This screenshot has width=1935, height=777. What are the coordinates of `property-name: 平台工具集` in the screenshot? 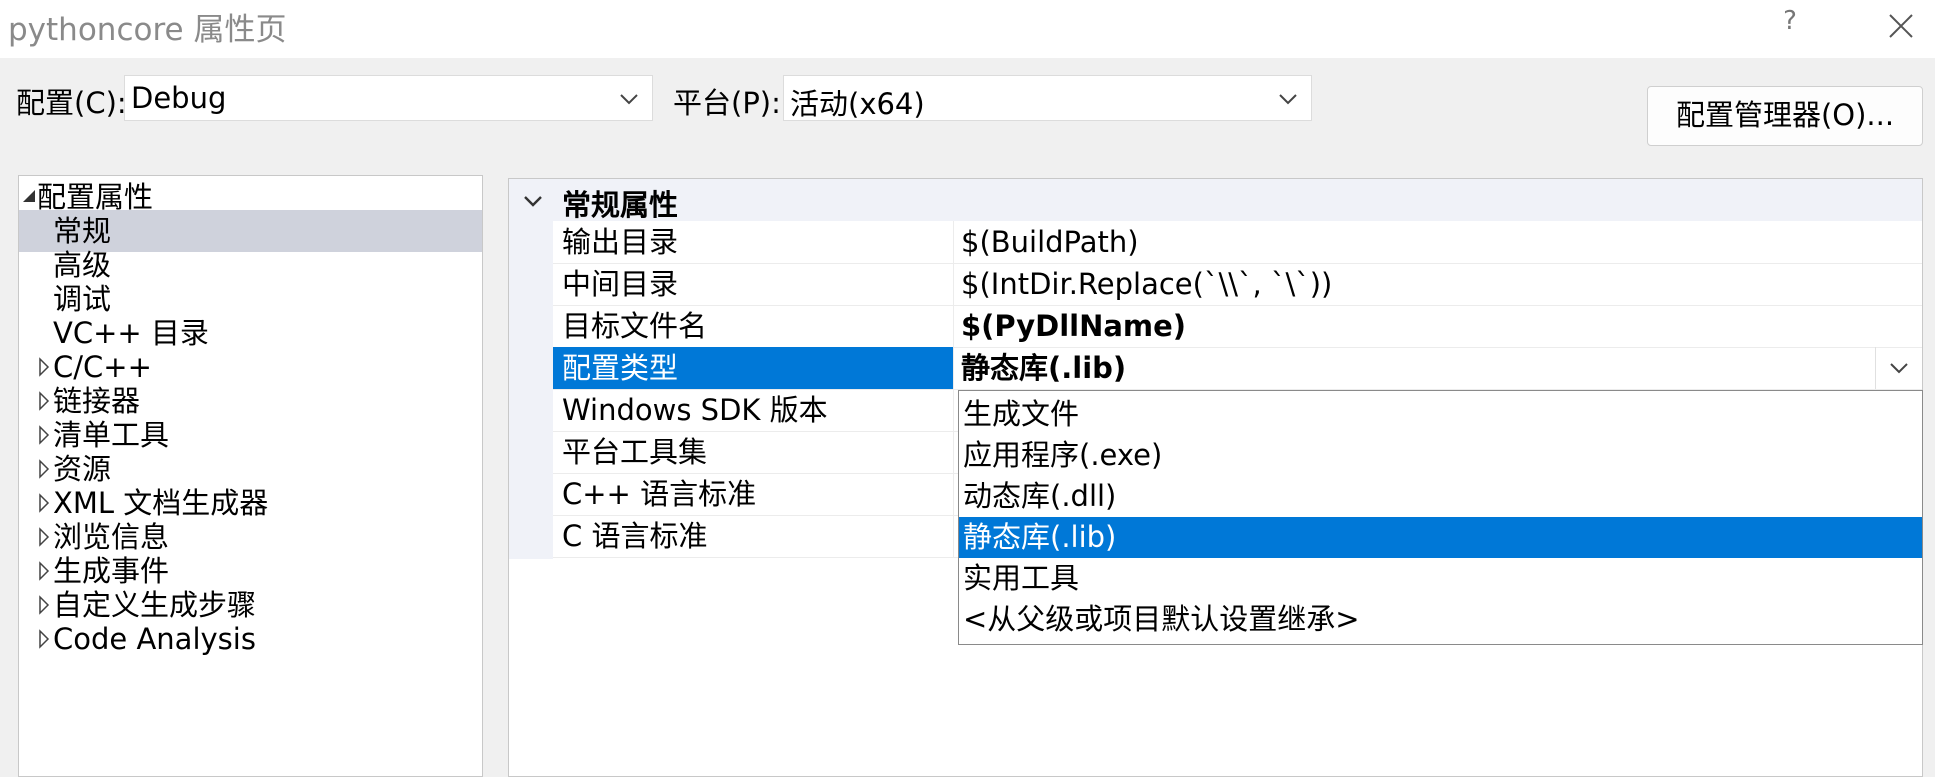 It's located at (753, 452).